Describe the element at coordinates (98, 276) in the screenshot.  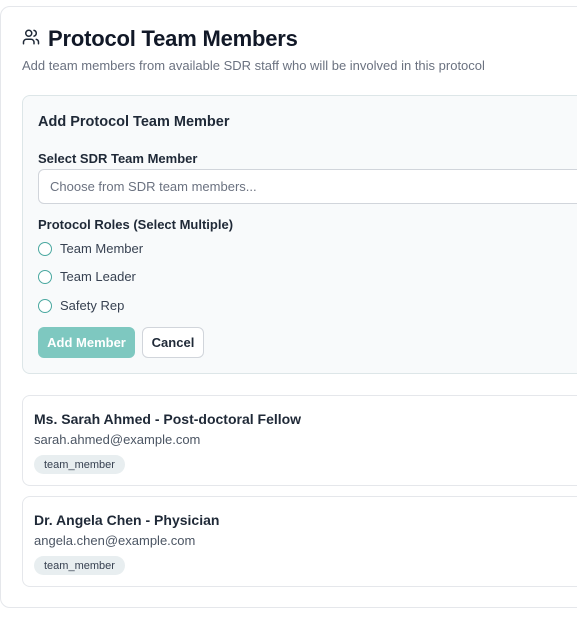
I see `role-label: Team Leader` at that location.